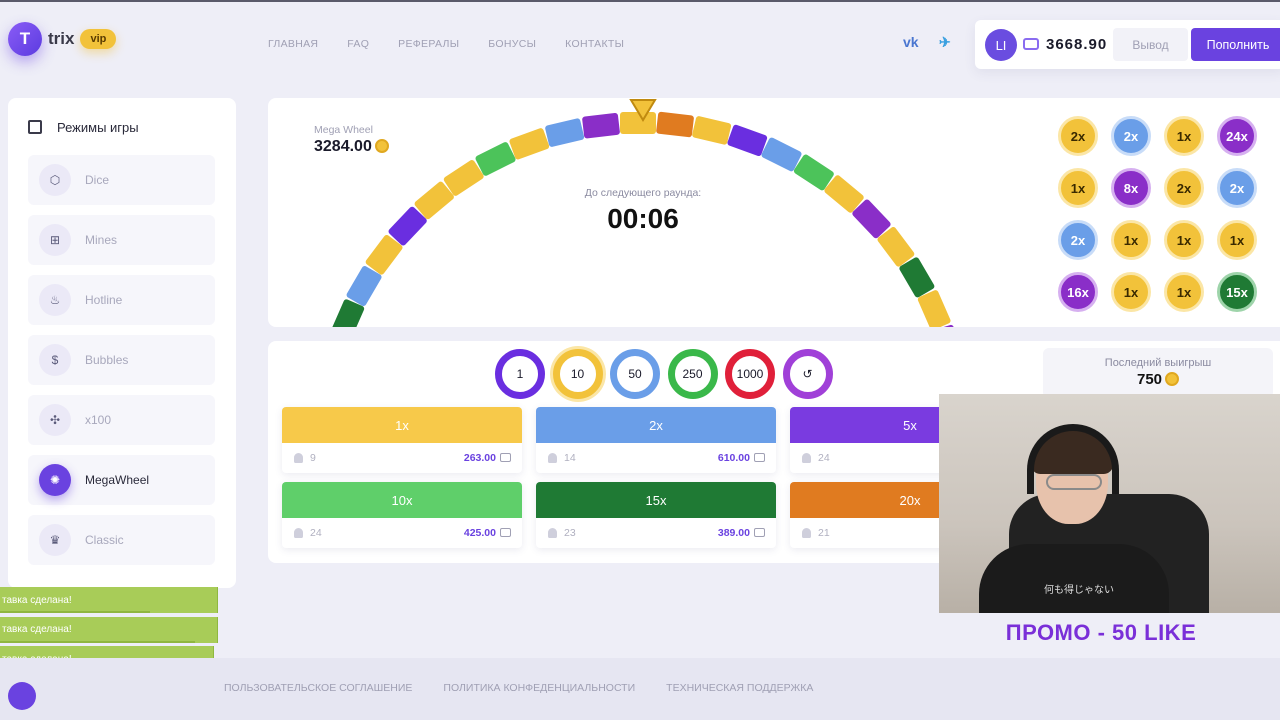 Image resolution: width=1280 pixels, height=720 pixels. What do you see at coordinates (1237, 136) in the screenshot?
I see `history-result: 24x` at bounding box center [1237, 136].